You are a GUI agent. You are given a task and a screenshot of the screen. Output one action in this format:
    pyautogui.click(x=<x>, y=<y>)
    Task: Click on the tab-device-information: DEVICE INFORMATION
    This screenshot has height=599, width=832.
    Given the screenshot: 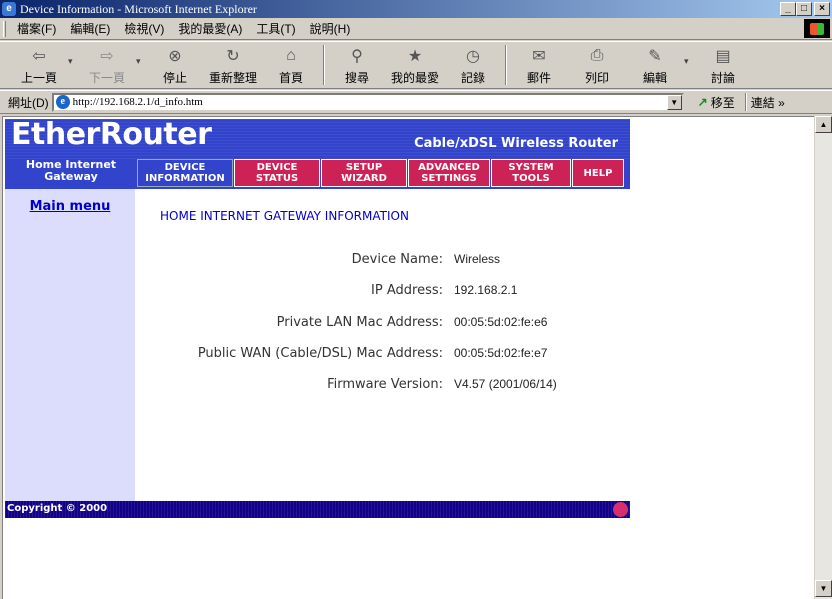 What is the action you would take?
    pyautogui.click(x=185, y=173)
    